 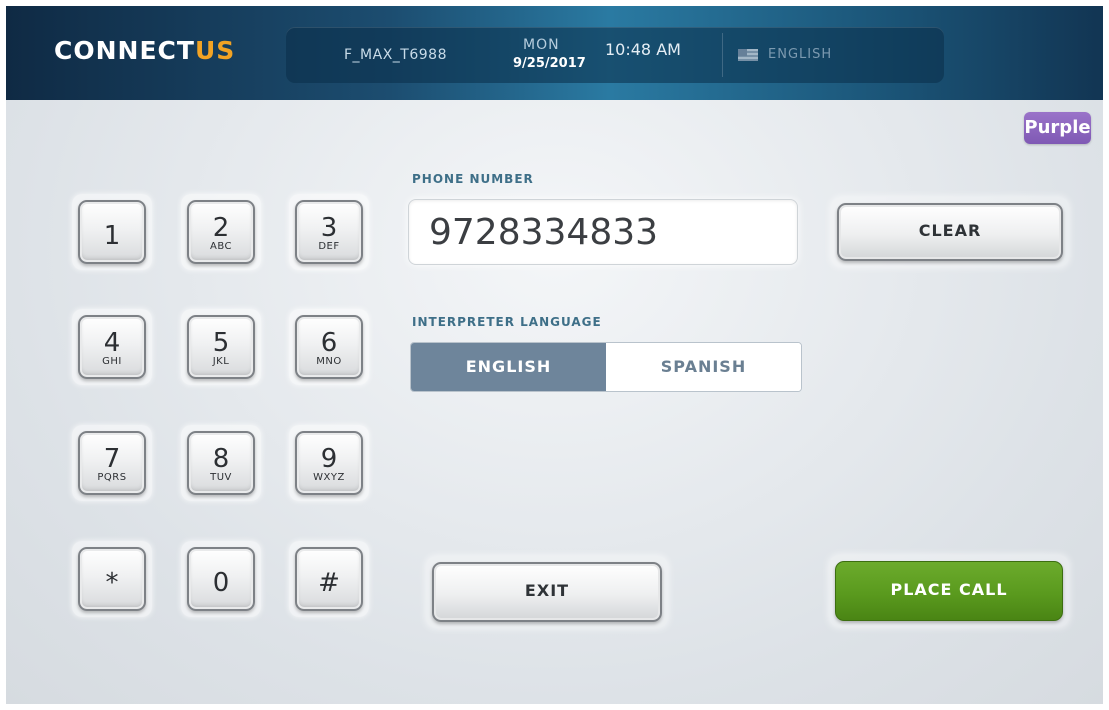 I want to click on keypad-key-9: 9 WXYZ, so click(x=329, y=463).